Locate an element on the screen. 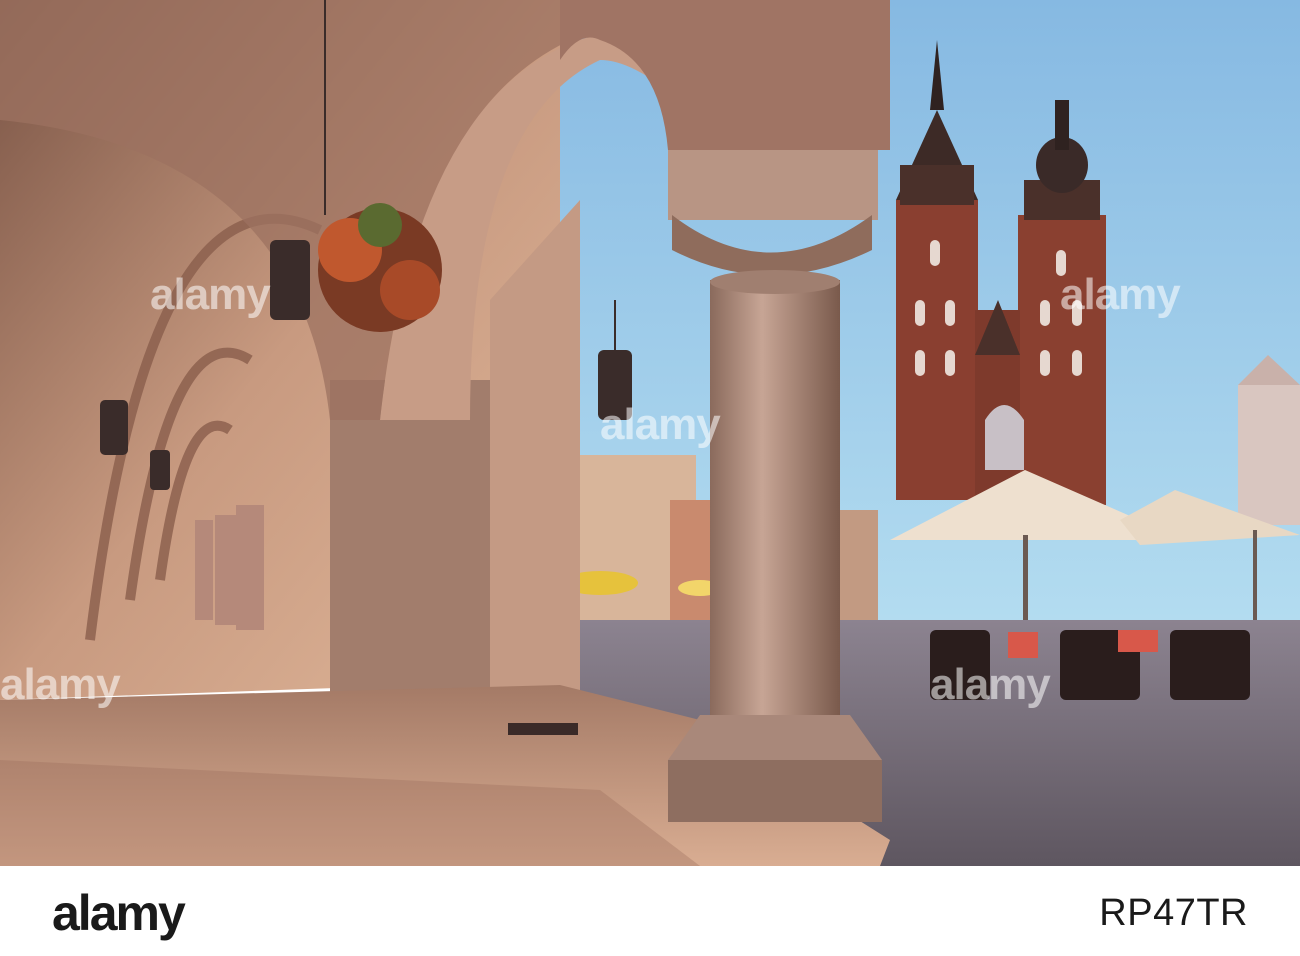  stone-pier is located at coordinates (415, 540).